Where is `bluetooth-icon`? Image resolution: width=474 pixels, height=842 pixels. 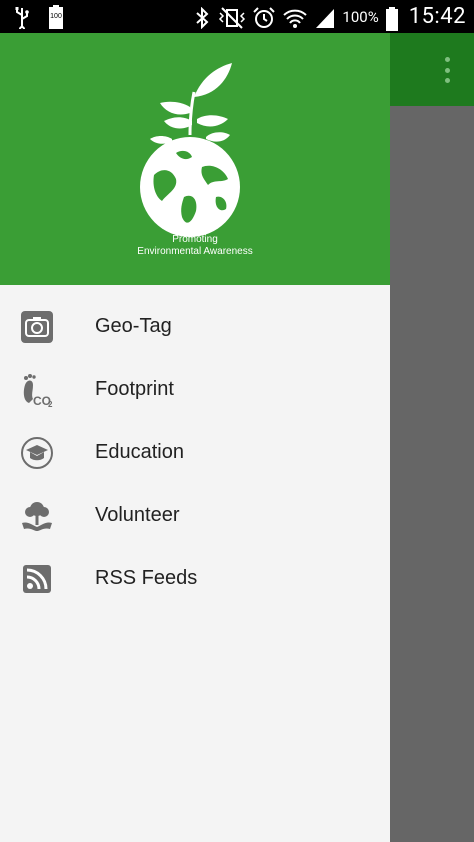 bluetooth-icon is located at coordinates (202, 17).